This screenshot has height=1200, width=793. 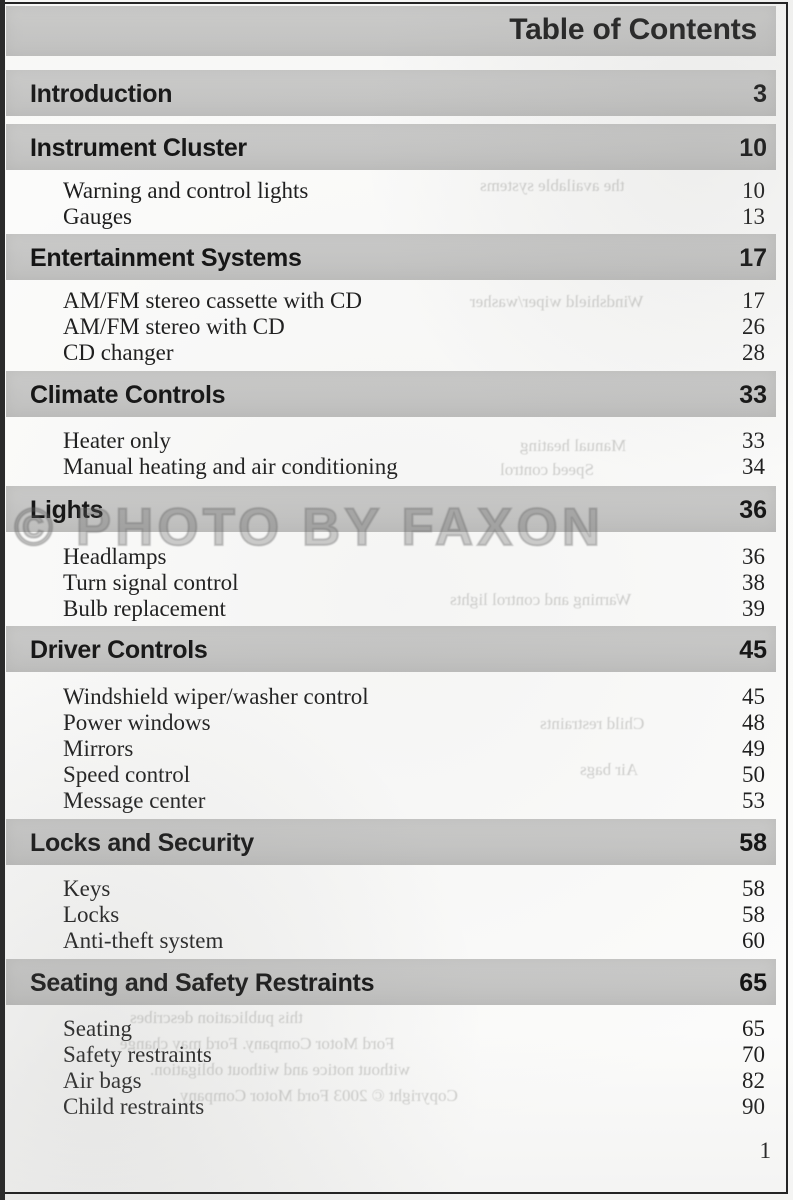 What do you see at coordinates (151, 583) in the screenshot?
I see `toc-entry-label: Turn signal control` at bounding box center [151, 583].